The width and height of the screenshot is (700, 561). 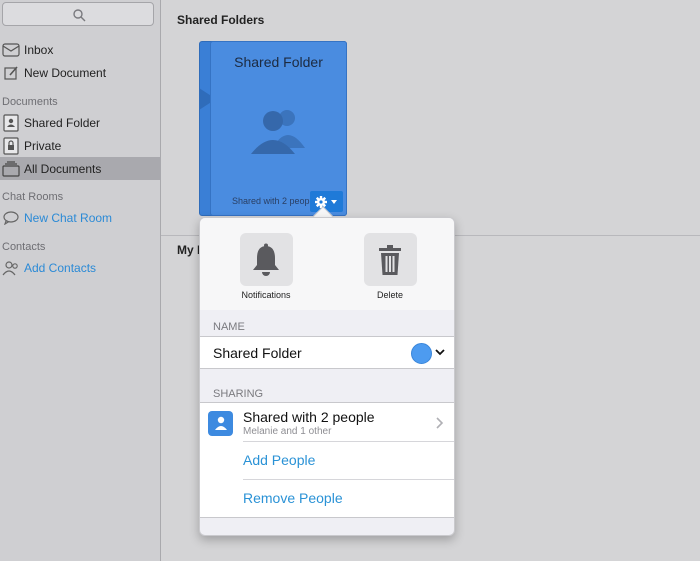 What do you see at coordinates (229, 327) in the screenshot?
I see `name-section-label: NAME` at bounding box center [229, 327].